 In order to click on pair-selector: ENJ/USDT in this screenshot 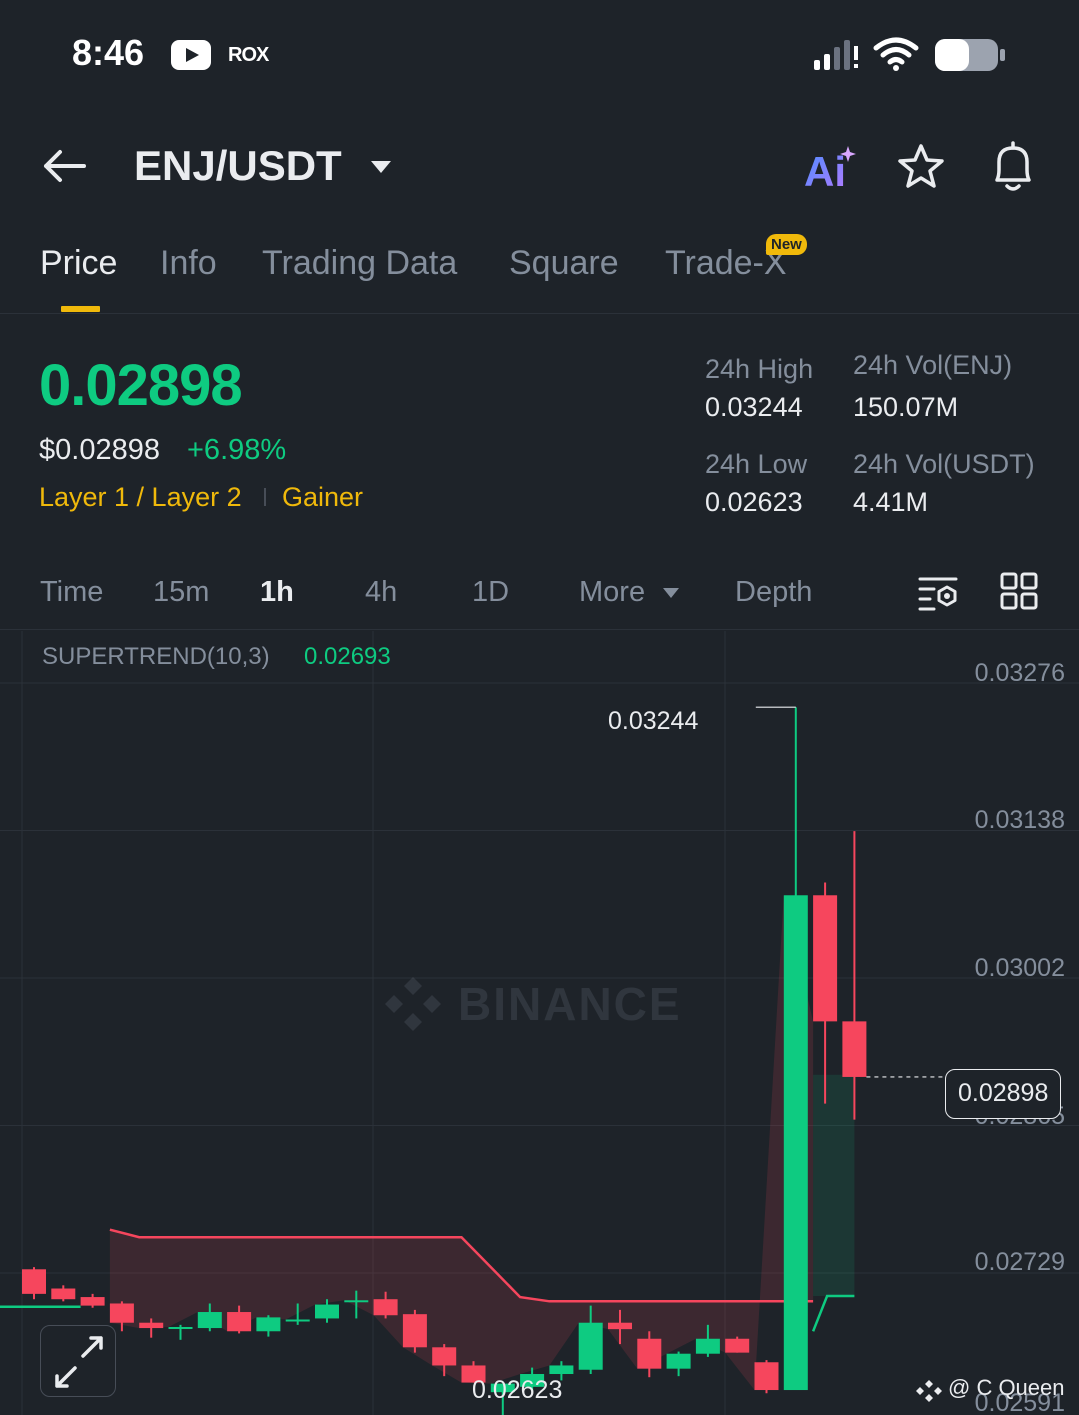, I will do `click(238, 166)`.